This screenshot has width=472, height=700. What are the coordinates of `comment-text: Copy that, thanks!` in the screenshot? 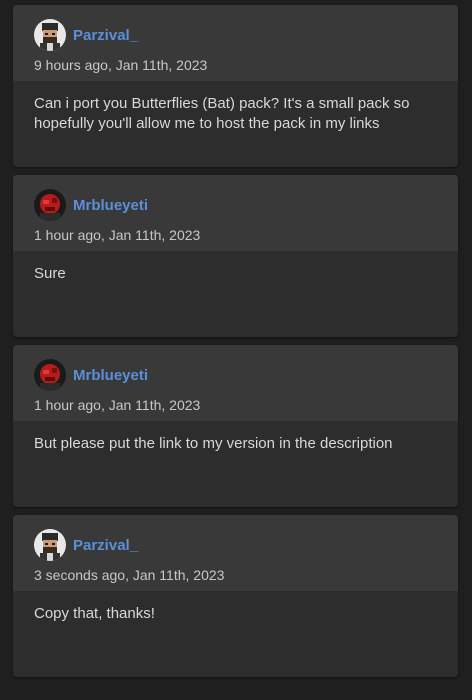 It's located at (94, 613).